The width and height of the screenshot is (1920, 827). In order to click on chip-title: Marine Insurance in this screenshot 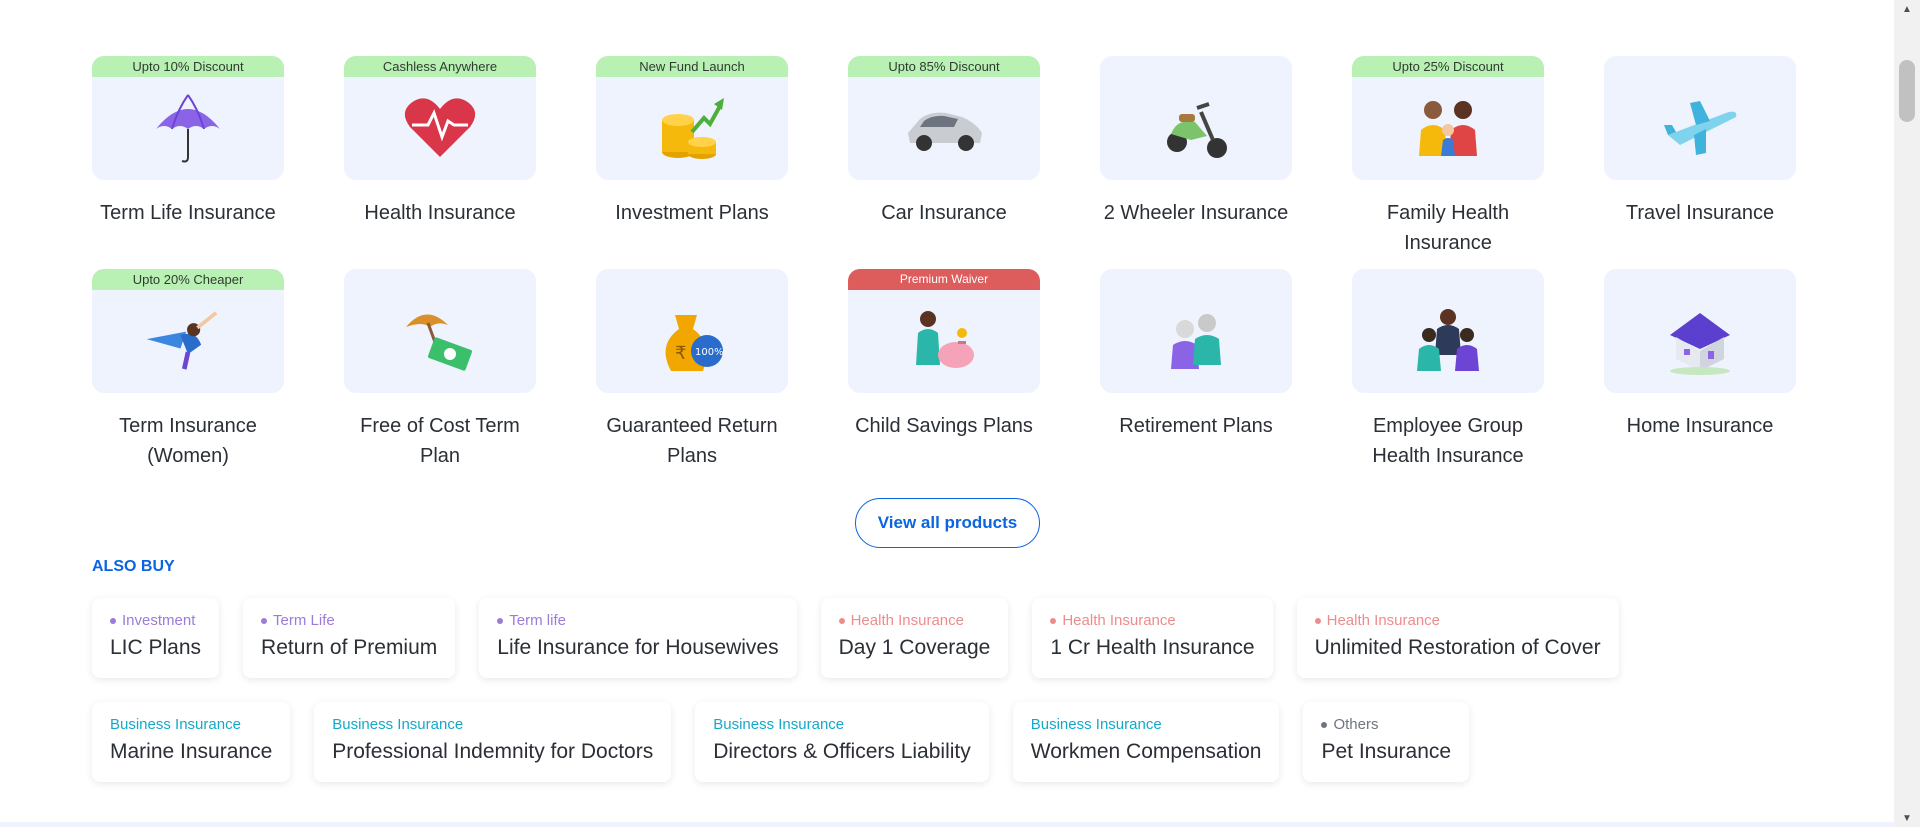, I will do `click(191, 751)`.